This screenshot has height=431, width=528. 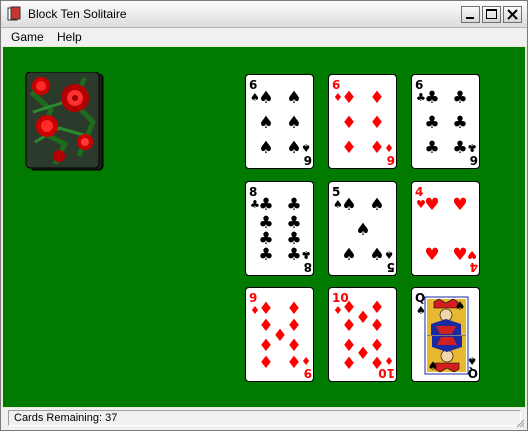 I want to click on card-4-hearts: 4 ♥ 4 ♥ ♥ ♥ ♥ ♥, so click(x=445, y=228).